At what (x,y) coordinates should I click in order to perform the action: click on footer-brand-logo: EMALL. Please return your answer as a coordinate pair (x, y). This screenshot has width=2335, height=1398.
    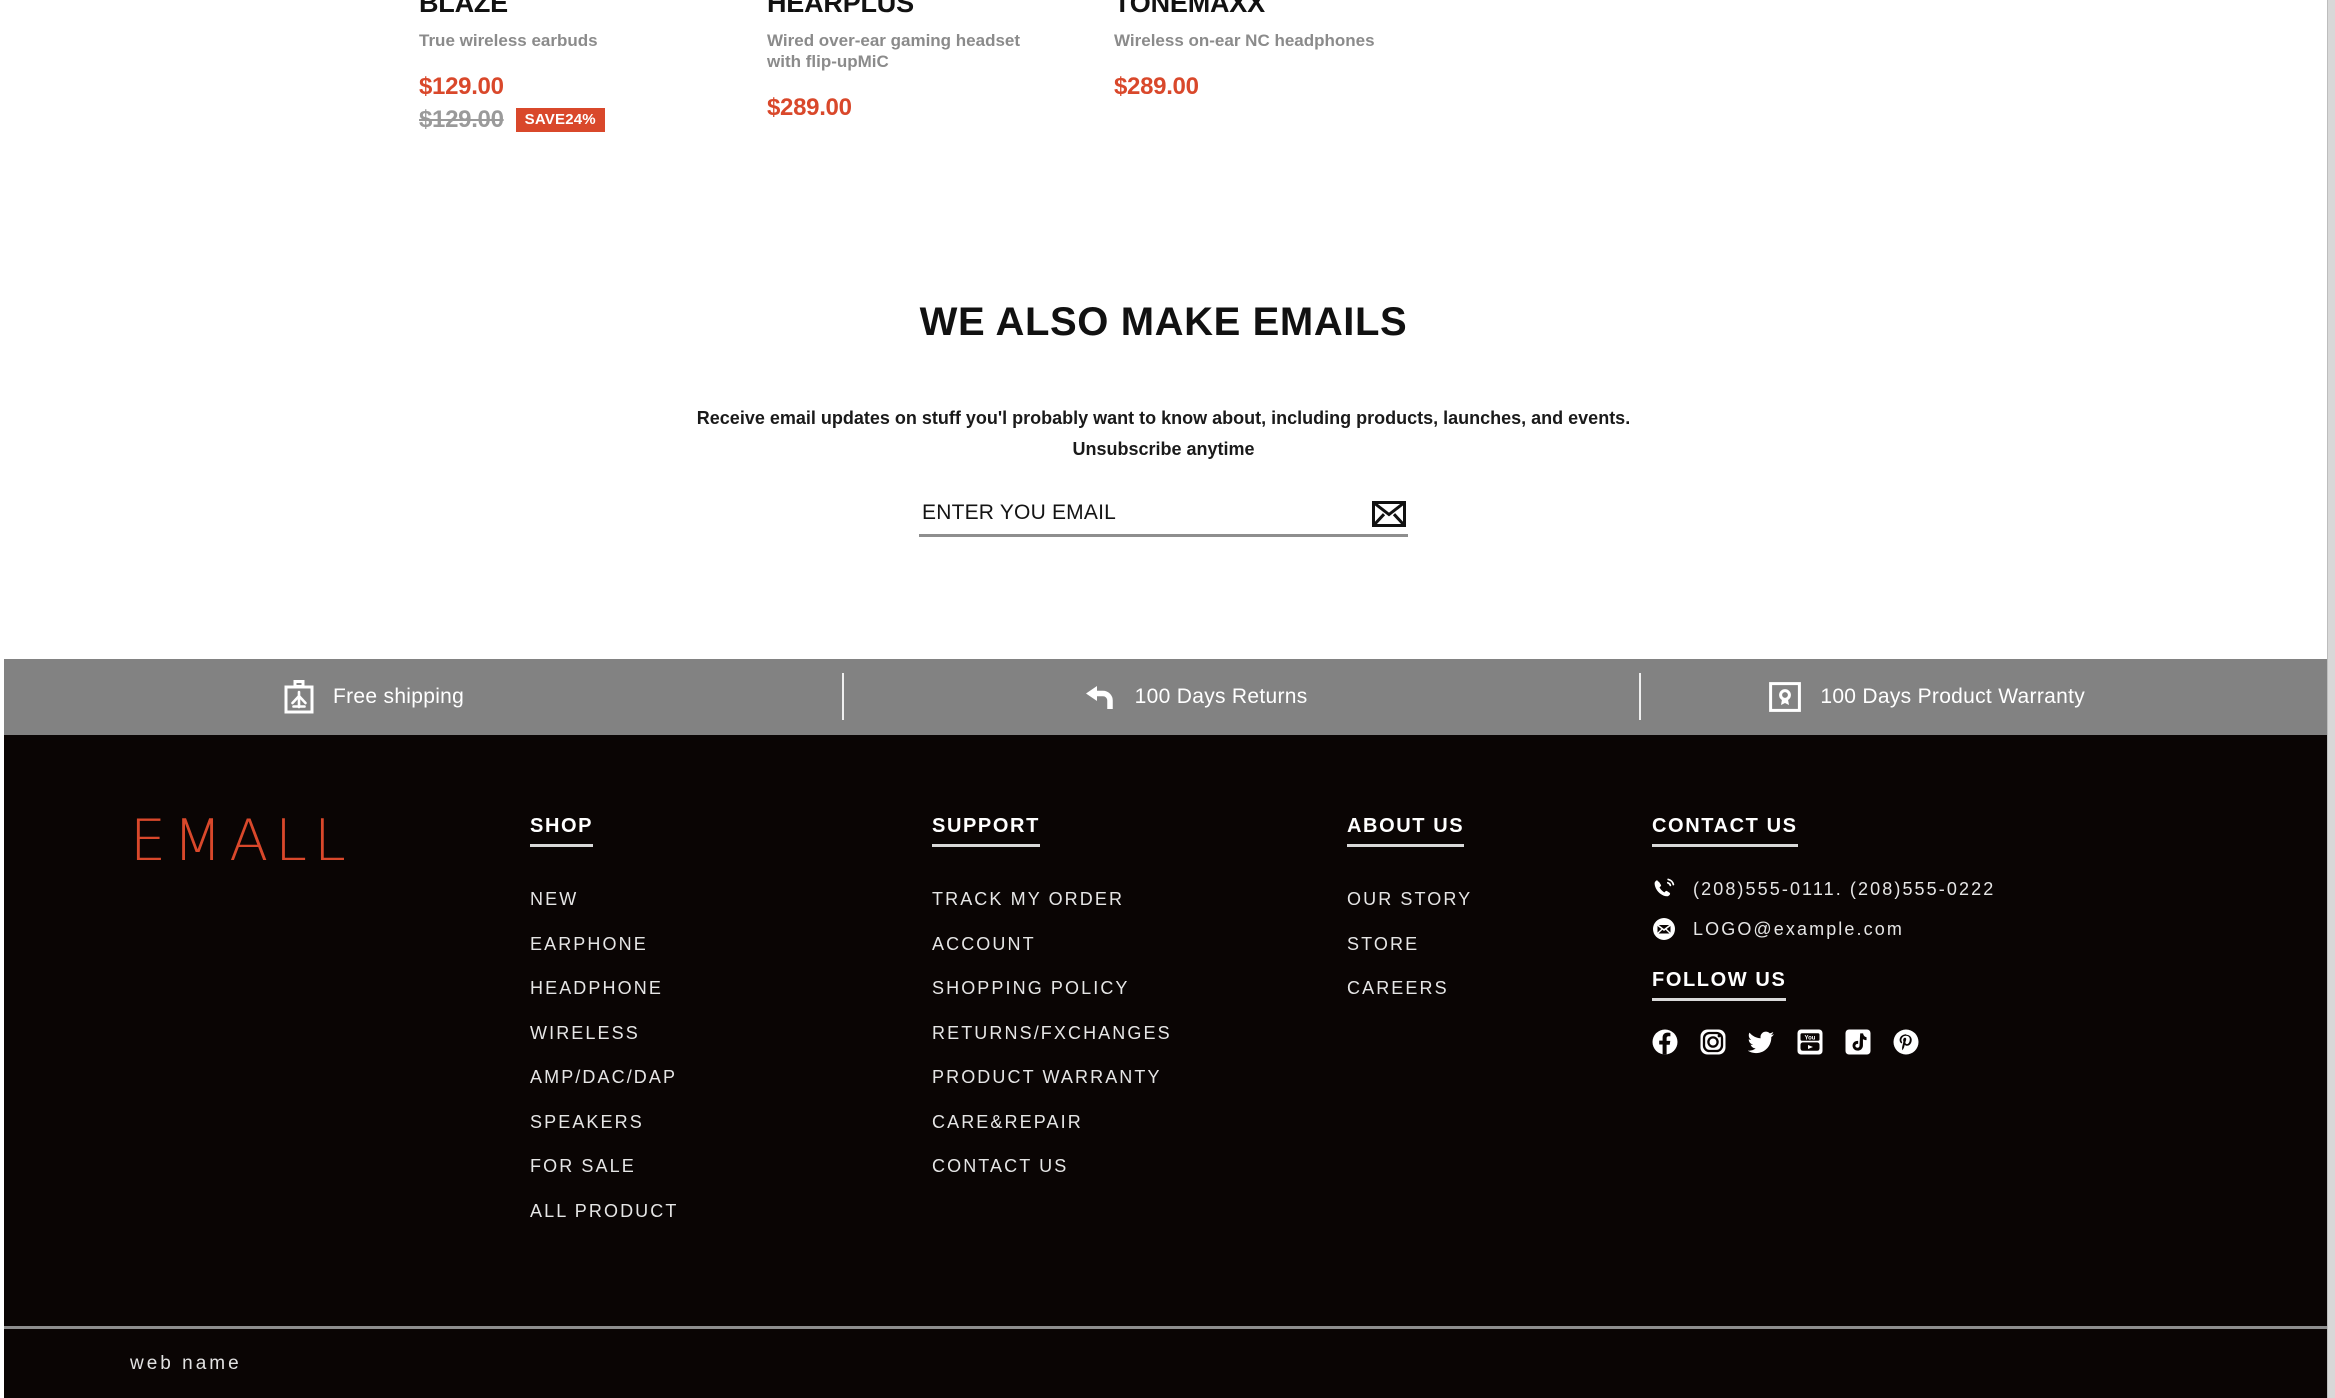
    Looking at the image, I should click on (241, 841).